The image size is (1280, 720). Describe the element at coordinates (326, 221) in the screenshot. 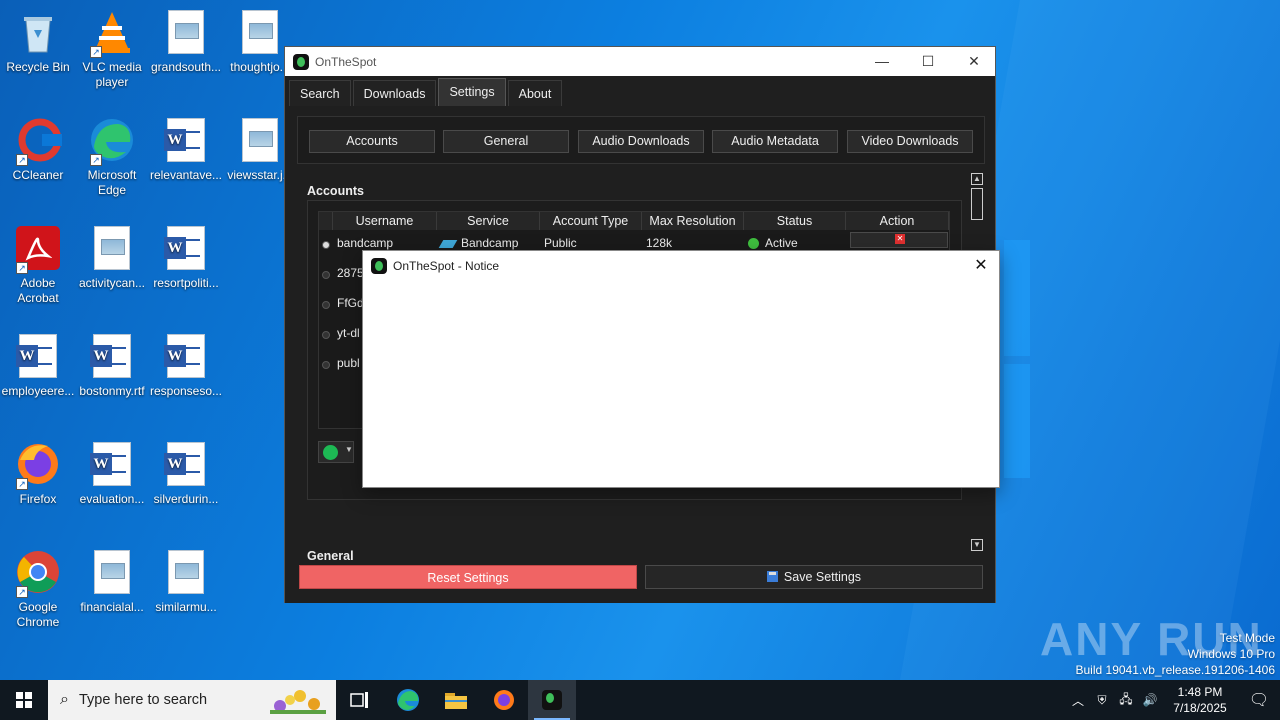

I see `header-select` at that location.